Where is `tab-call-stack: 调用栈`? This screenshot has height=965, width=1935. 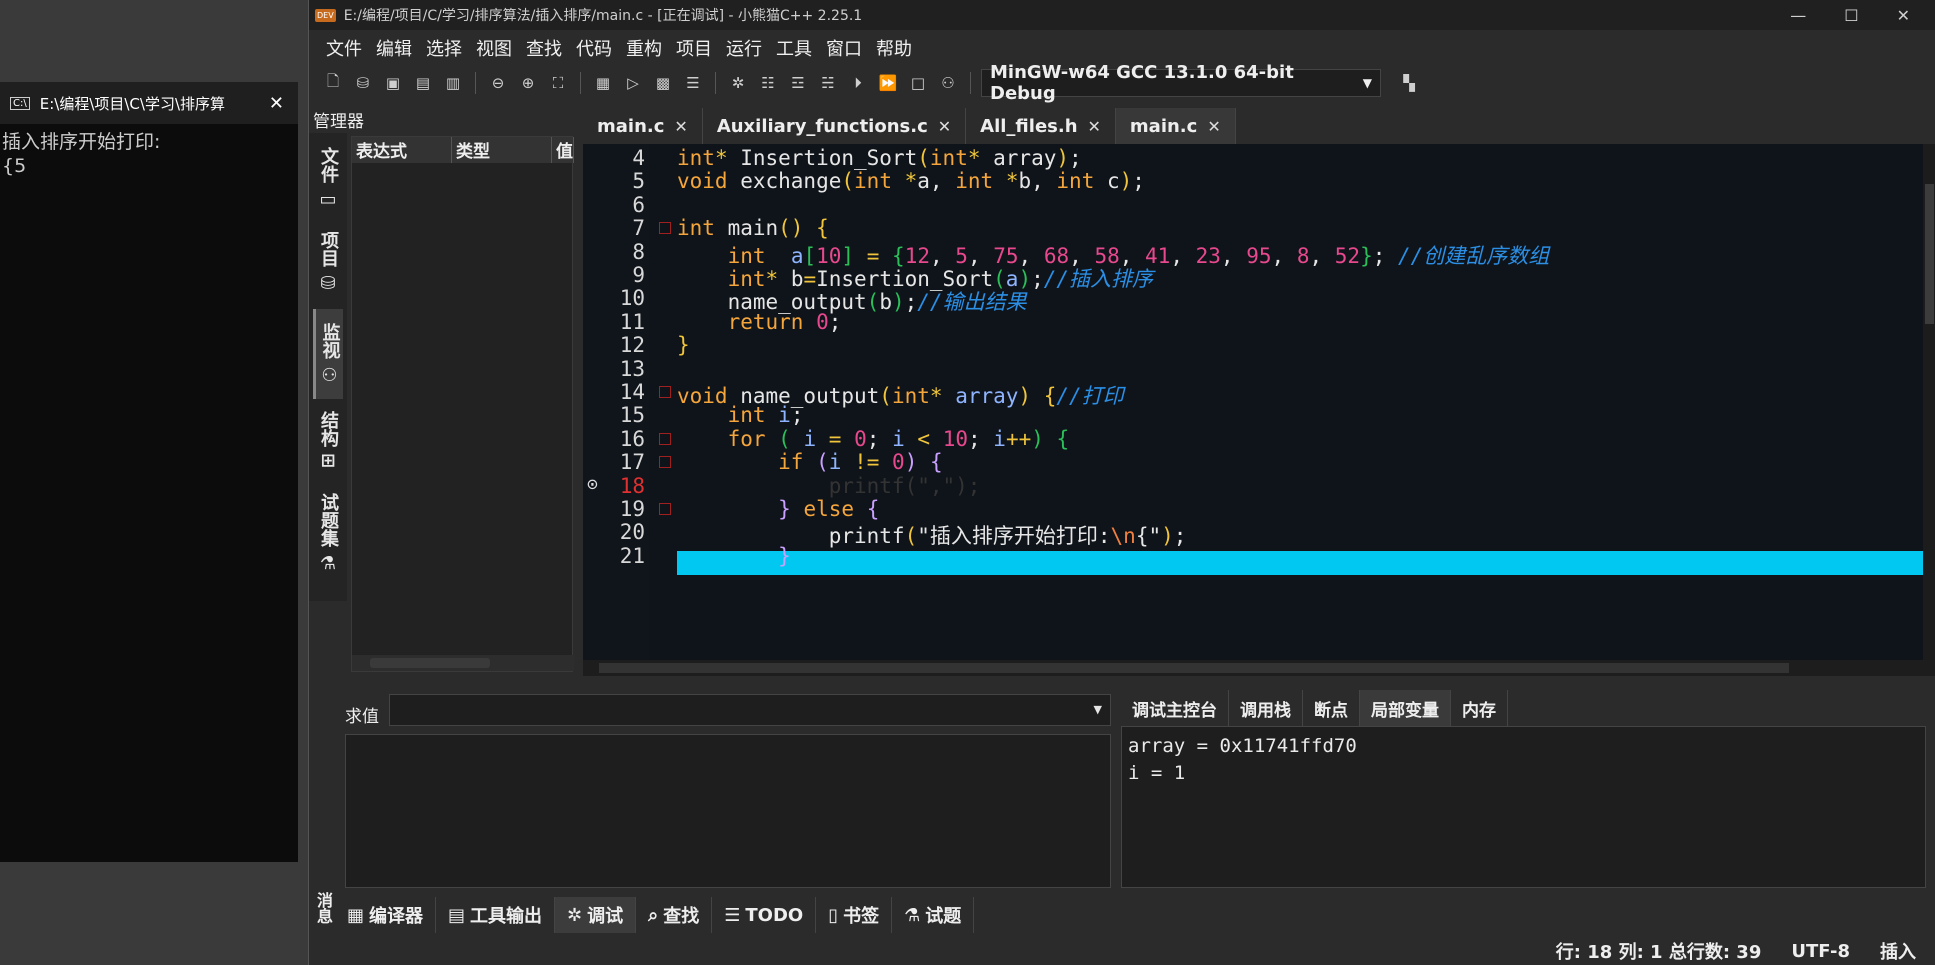
tab-call-stack: 调用栈 is located at coordinates (1266, 708).